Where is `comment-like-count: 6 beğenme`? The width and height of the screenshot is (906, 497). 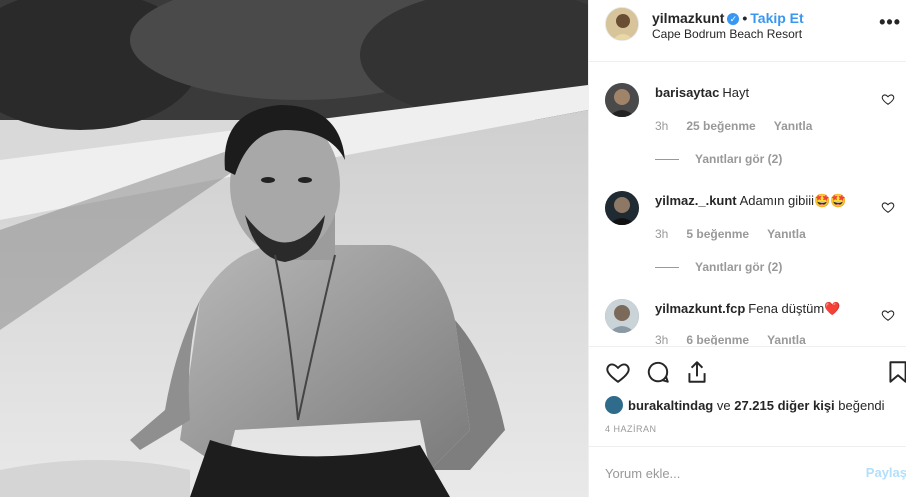 comment-like-count: 6 beğenme is located at coordinates (717, 339).